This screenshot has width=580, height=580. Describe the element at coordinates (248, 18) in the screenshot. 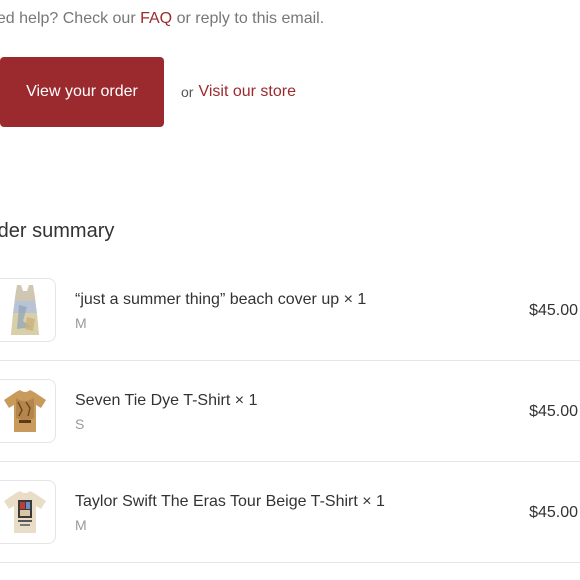

I see `help-suffix: or reply to this email.` at that location.